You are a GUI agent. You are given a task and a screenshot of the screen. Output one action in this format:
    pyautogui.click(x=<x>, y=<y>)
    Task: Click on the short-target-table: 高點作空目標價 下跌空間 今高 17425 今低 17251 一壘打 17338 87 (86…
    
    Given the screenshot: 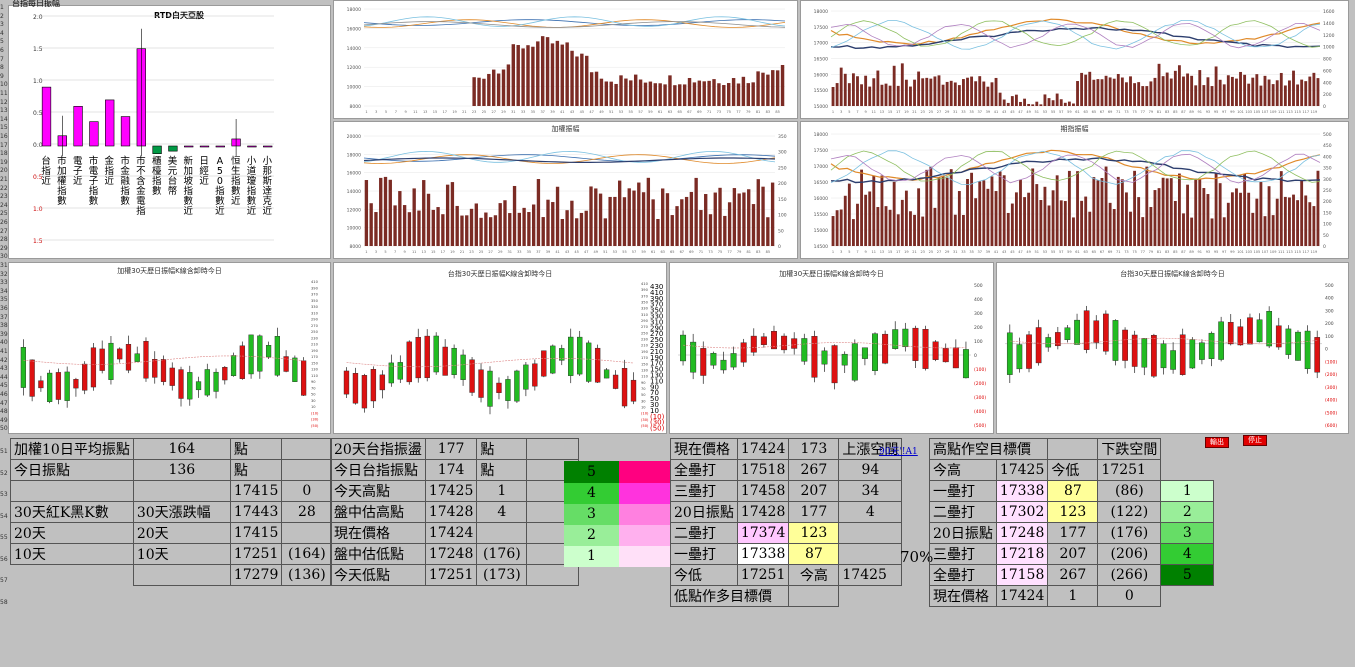 What is the action you would take?
    pyautogui.click(x=1071, y=522)
    